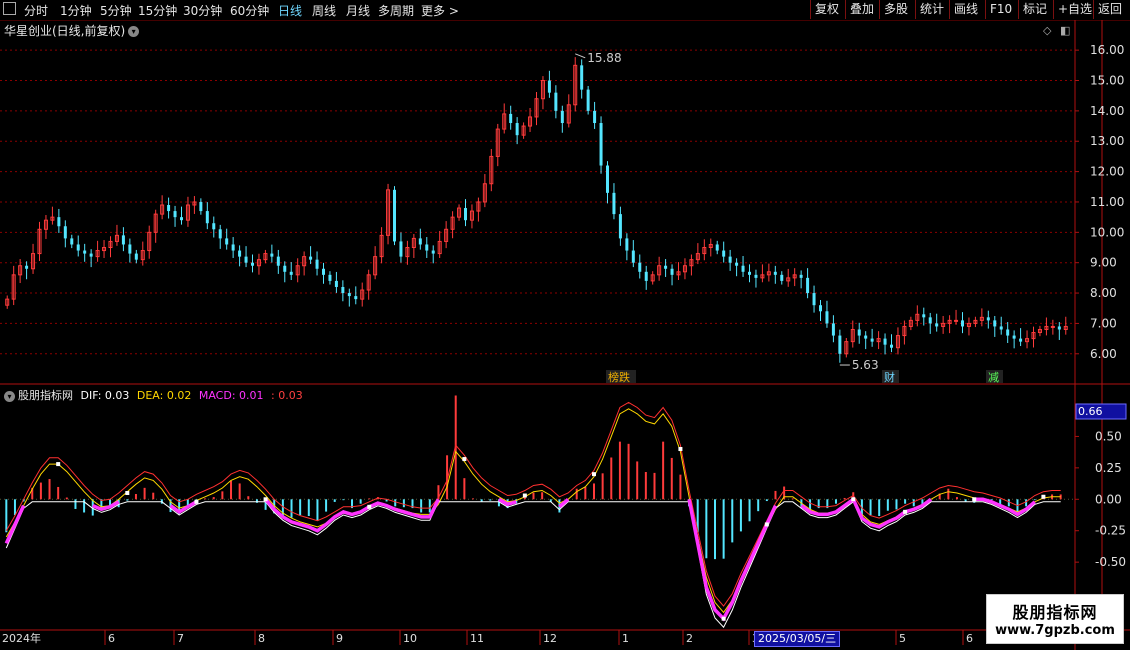 This screenshot has height=650, width=1130. What do you see at coordinates (339, 638) in the screenshot?
I see `x-tick-label: 9` at bounding box center [339, 638].